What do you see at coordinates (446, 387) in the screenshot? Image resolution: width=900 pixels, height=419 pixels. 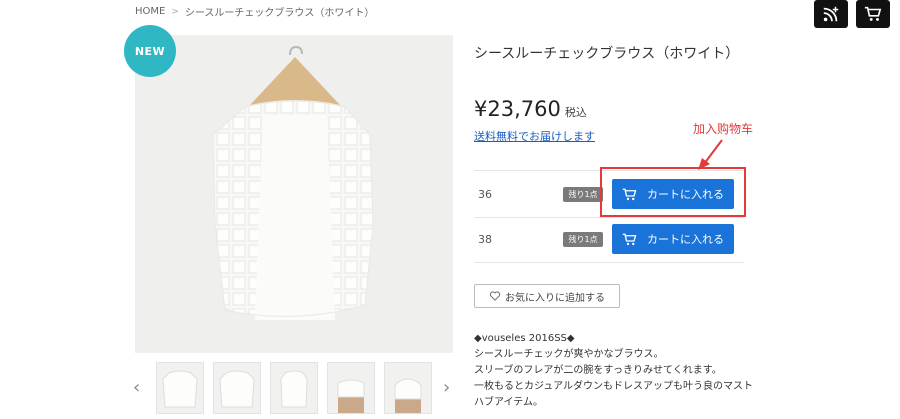 I see `thumb-next-icon: ›` at bounding box center [446, 387].